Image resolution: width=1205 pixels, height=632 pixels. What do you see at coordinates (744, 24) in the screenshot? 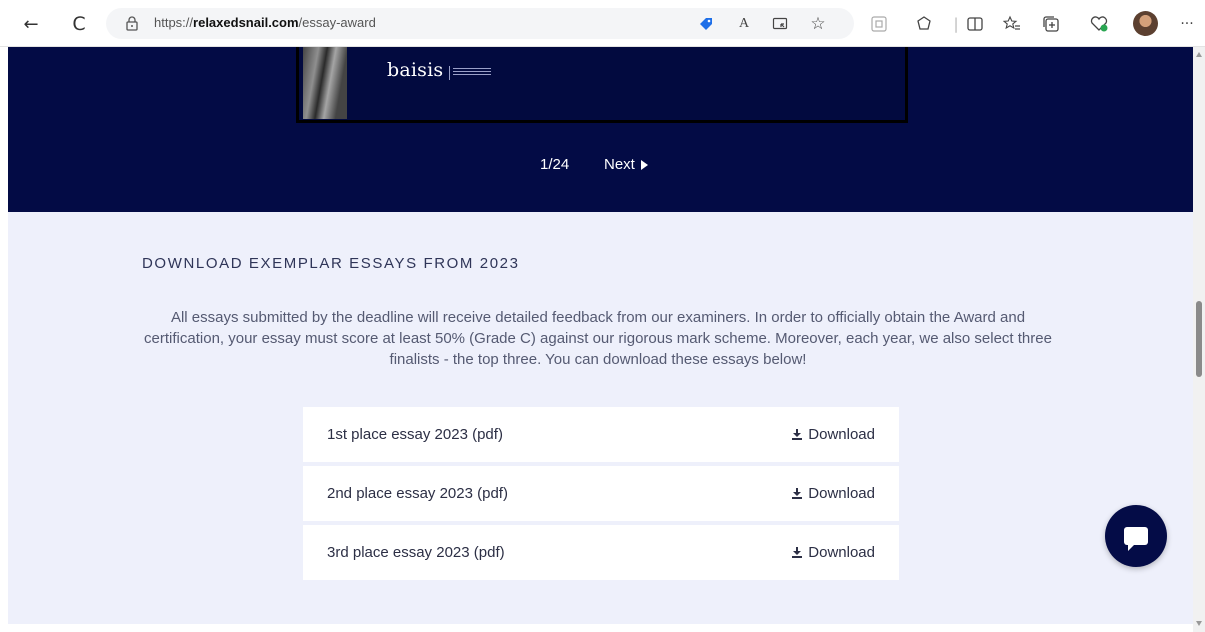
I see `read-aloud-icon: A` at bounding box center [744, 24].